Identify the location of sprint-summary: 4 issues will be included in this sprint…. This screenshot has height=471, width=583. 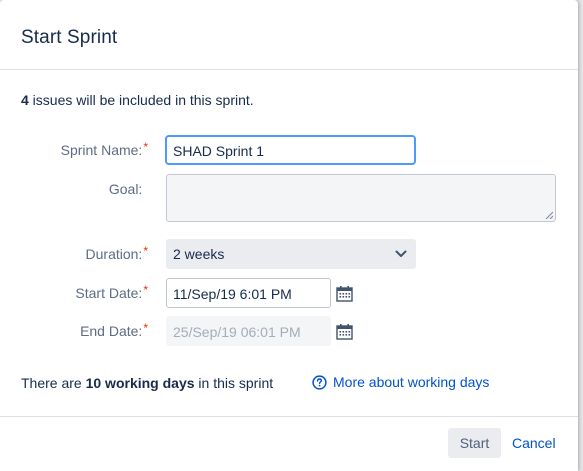
(137, 100).